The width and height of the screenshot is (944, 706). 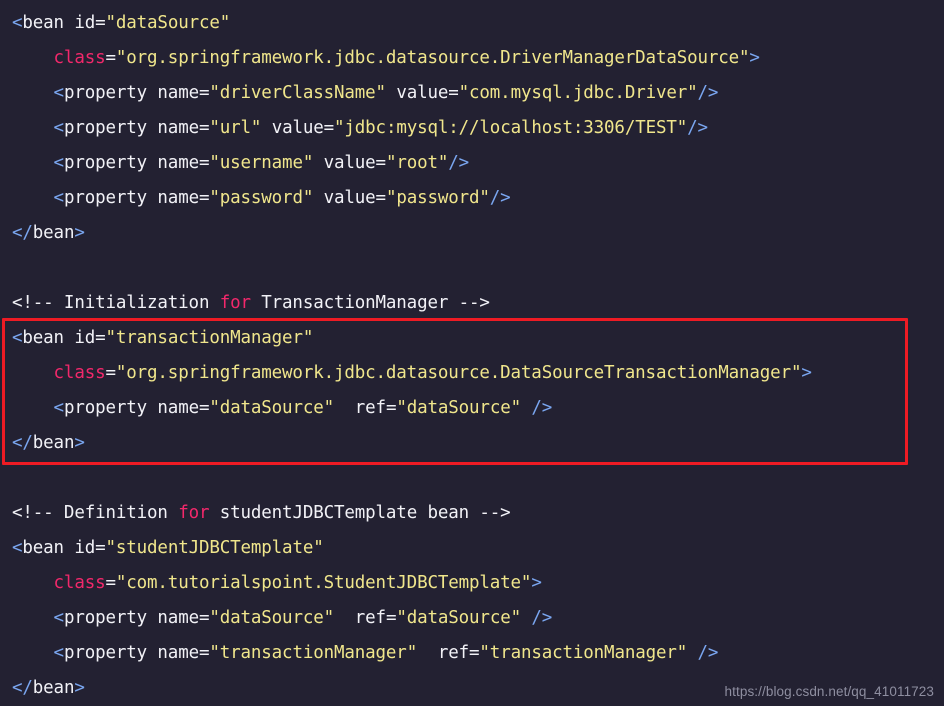 What do you see at coordinates (360, 513) in the screenshot?
I see `token-comment: studentJDBCTemplate bean -->` at bounding box center [360, 513].